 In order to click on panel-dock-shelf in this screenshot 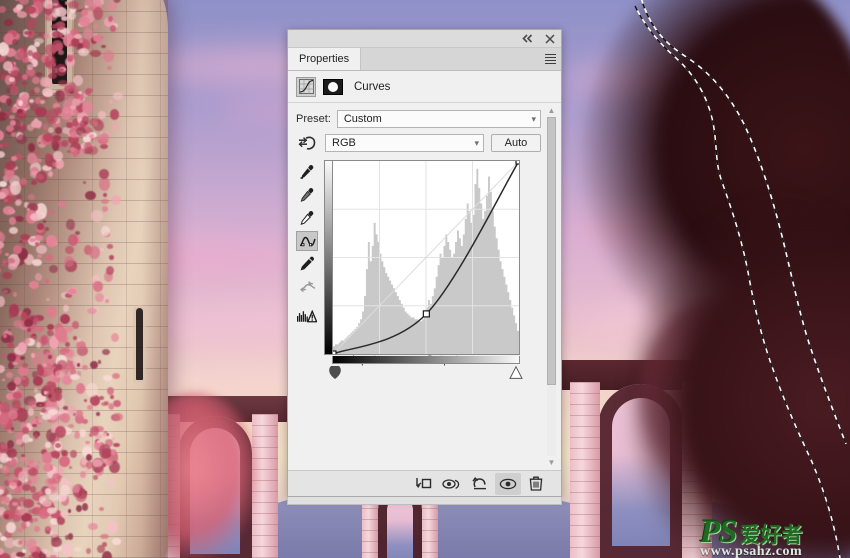, I will do `click(424, 501)`.